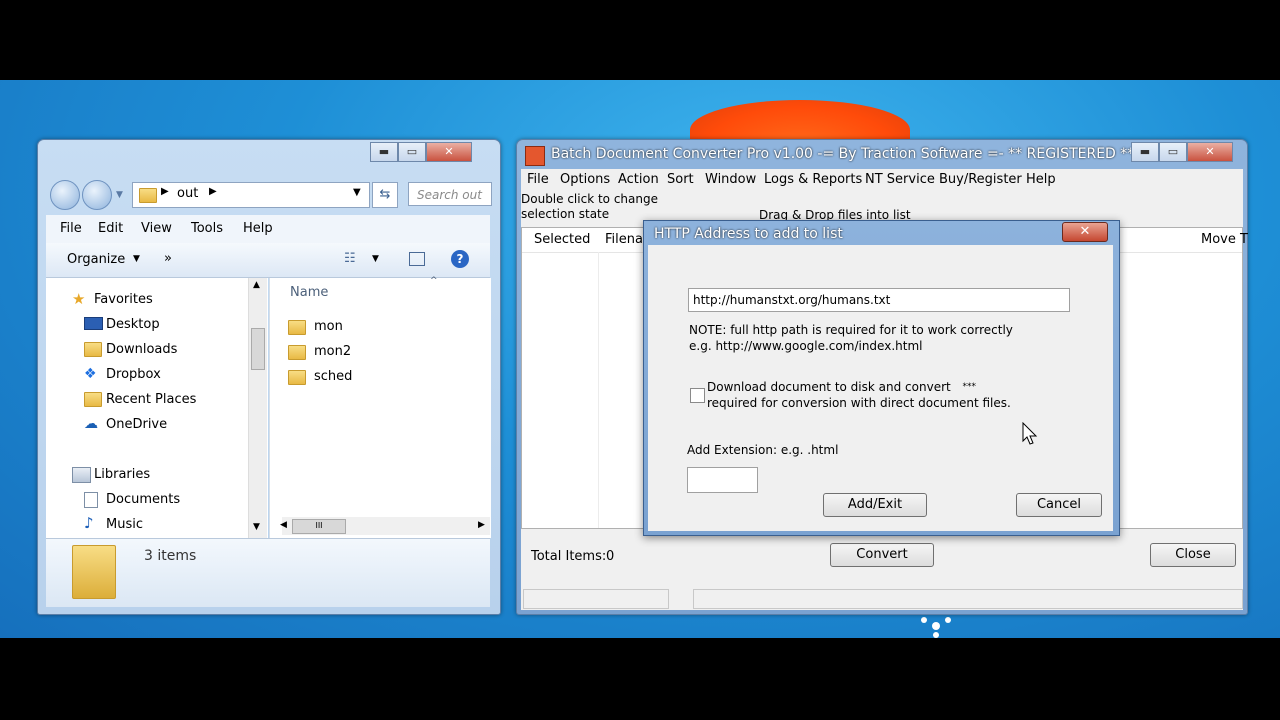 The height and width of the screenshot is (720, 1280). I want to click on menu-logs-reports: Logs & Reports, so click(813, 179).